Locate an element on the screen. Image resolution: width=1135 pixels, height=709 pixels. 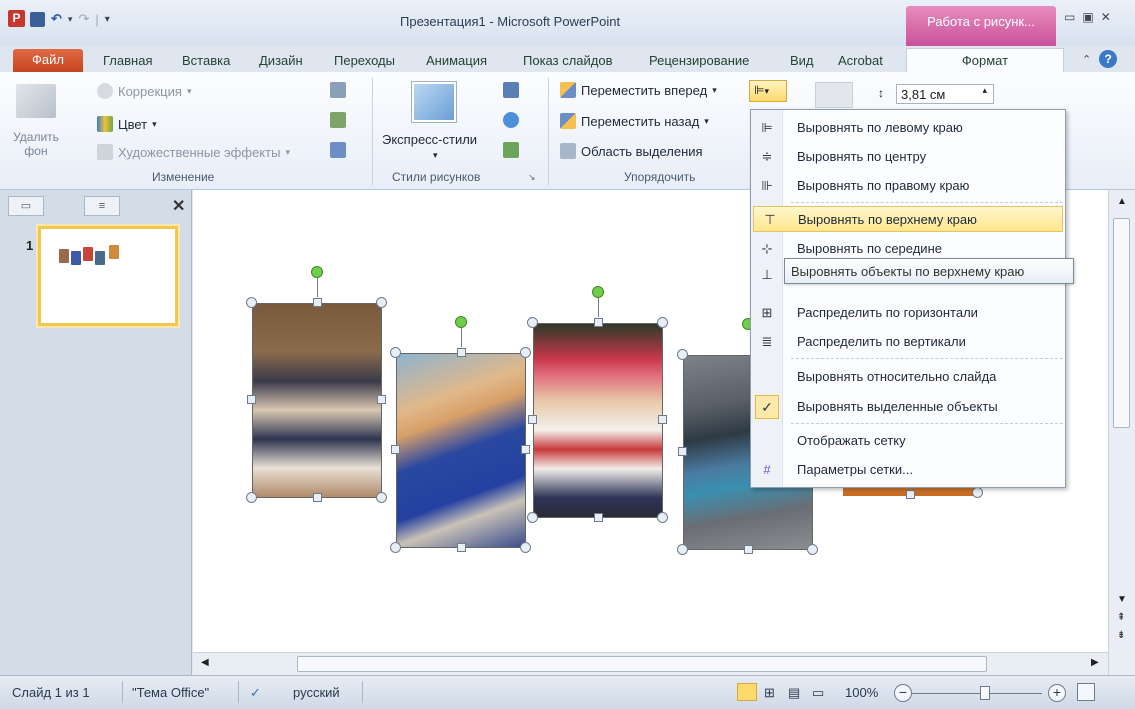
color-button: Цвет ▾ is located at coordinates (127, 124).